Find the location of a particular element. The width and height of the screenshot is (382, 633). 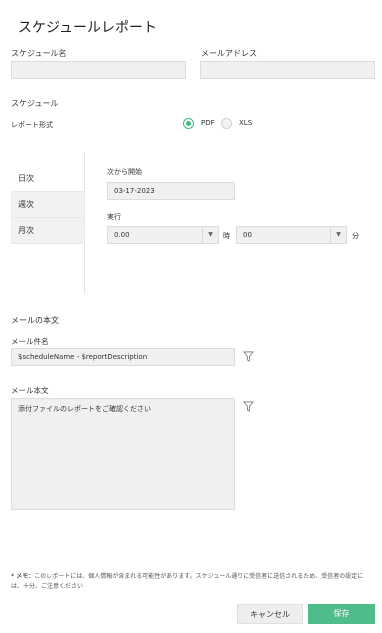

run-label: 実行 is located at coordinates (114, 217).